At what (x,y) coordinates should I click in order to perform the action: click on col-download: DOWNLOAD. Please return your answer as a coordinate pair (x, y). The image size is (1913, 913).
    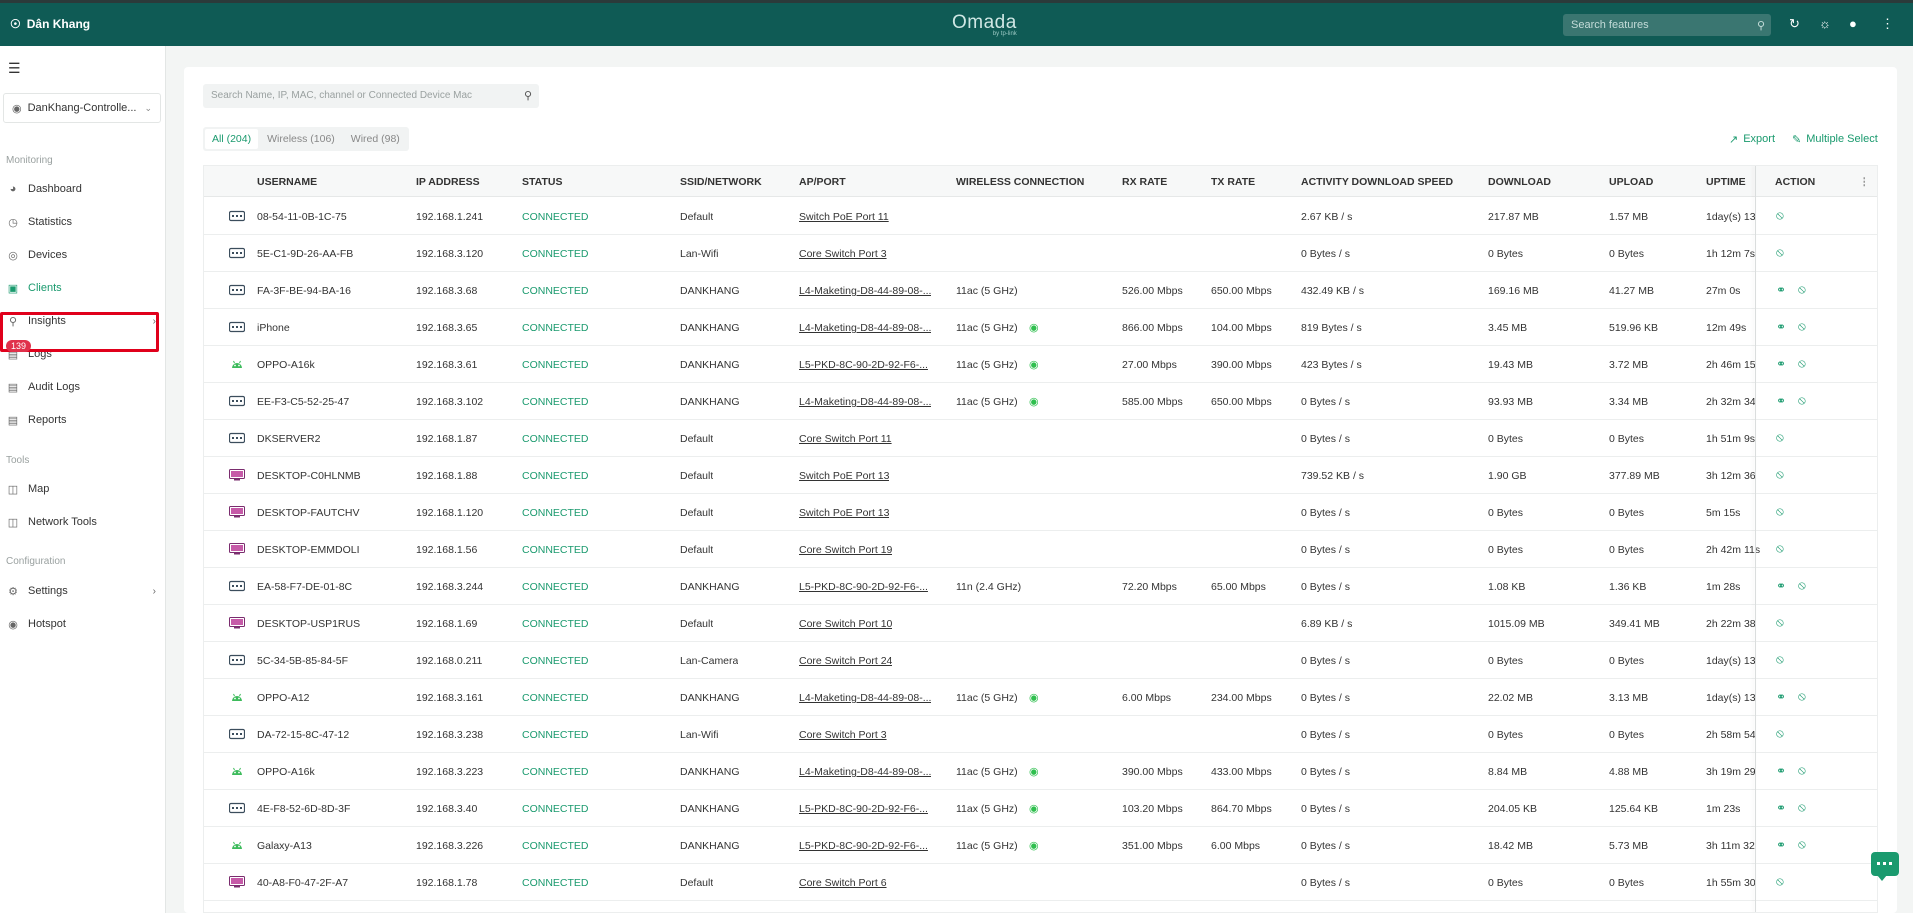
    Looking at the image, I should click on (1519, 182).